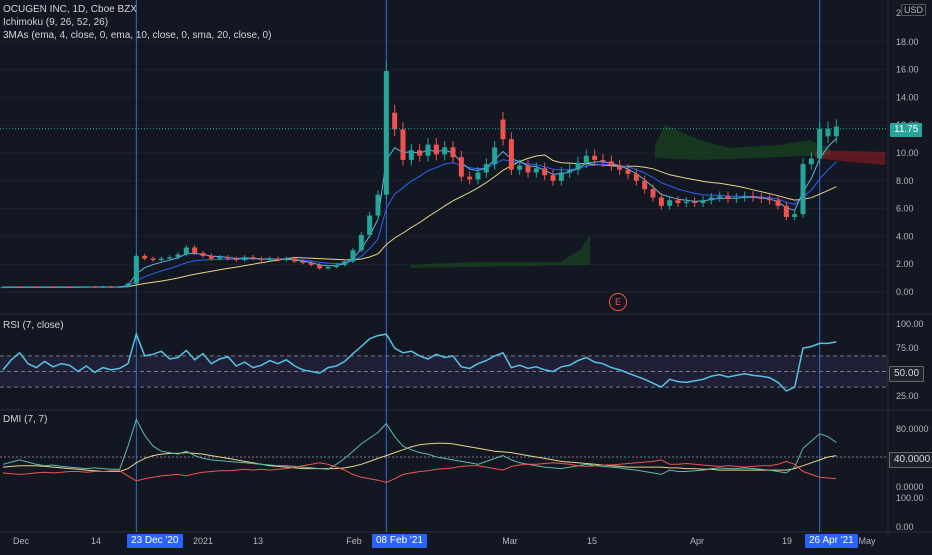  What do you see at coordinates (203, 541) in the screenshot?
I see `time-axis-label: 2021` at bounding box center [203, 541].